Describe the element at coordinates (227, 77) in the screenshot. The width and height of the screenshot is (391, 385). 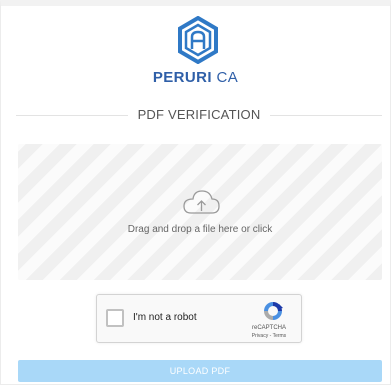
I see `brand-name-suffix: CA` at that location.